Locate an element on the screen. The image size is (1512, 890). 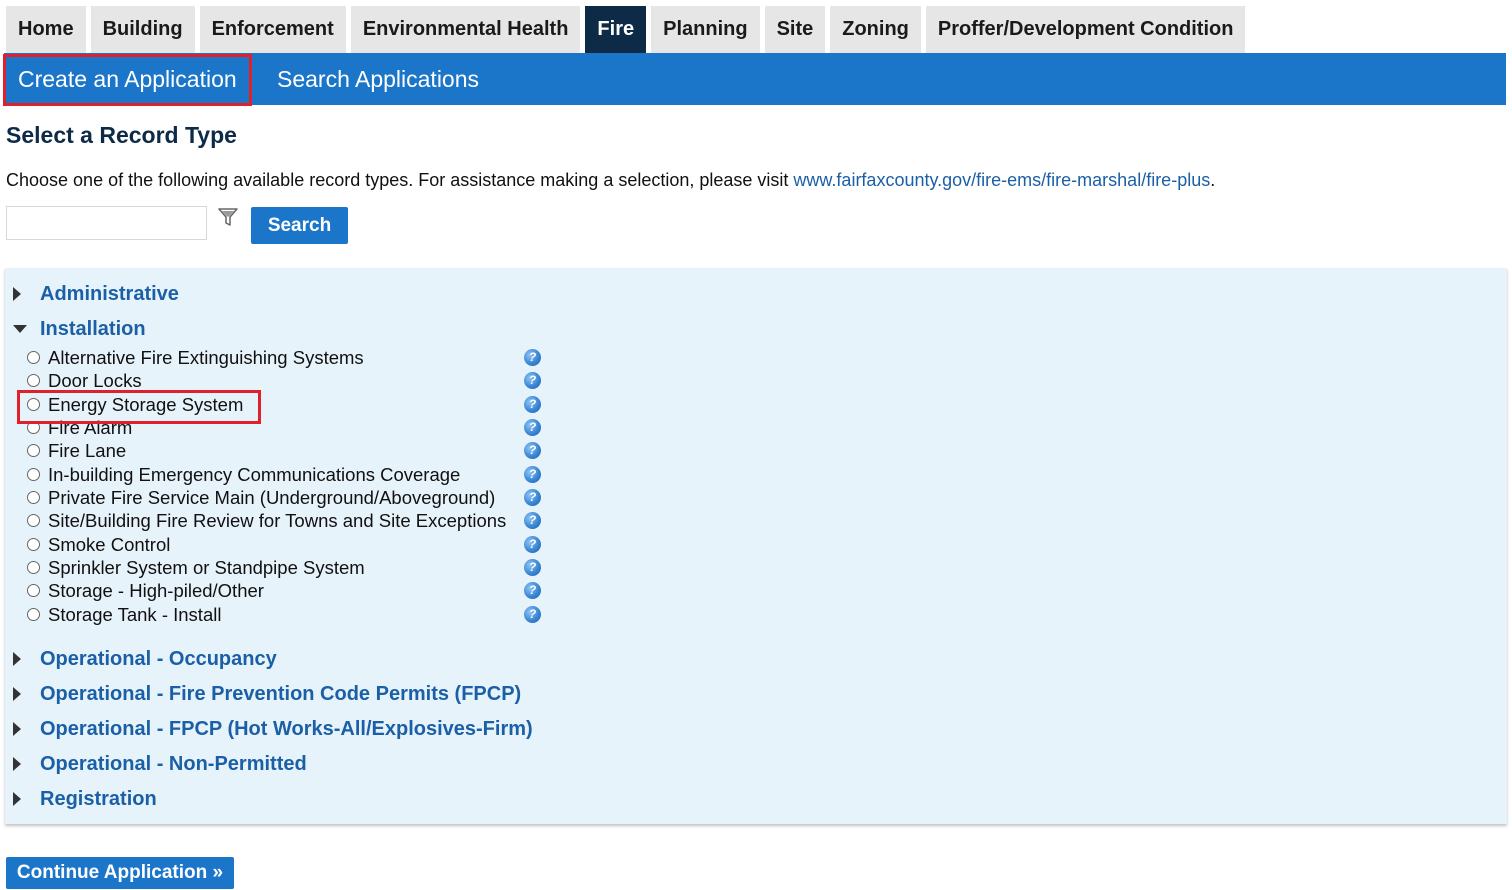
list-item: Storage - High-piled/Other ? is located at coordinates (275, 591).